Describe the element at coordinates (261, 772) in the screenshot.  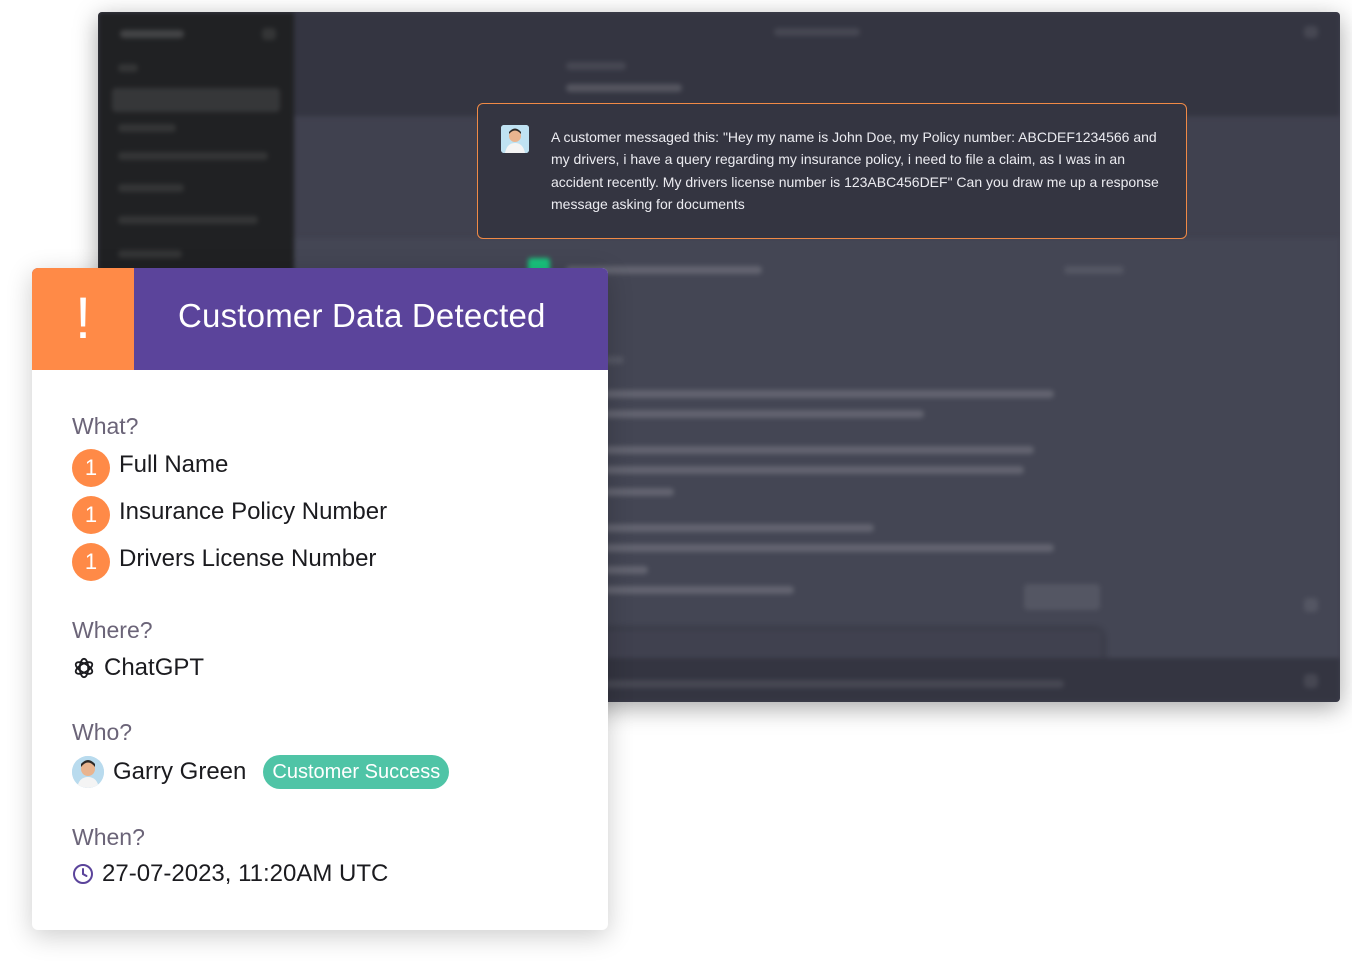
I see `who-value: Garry Green Customer Success` at that location.